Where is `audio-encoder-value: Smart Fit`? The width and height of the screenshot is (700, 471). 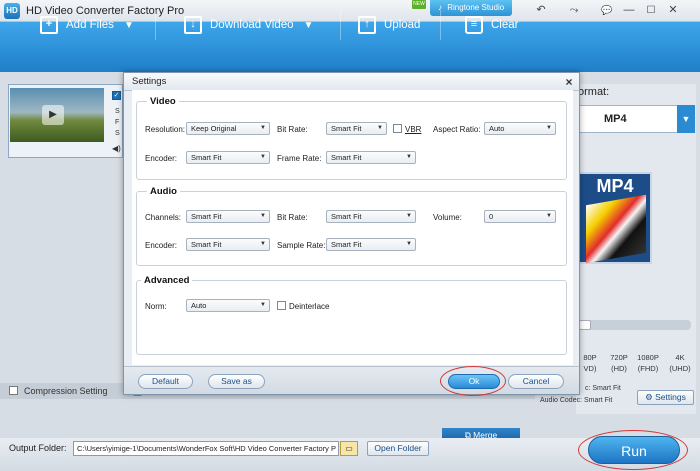
audio-encoder-value: Smart Fit is located at coordinates (206, 244).